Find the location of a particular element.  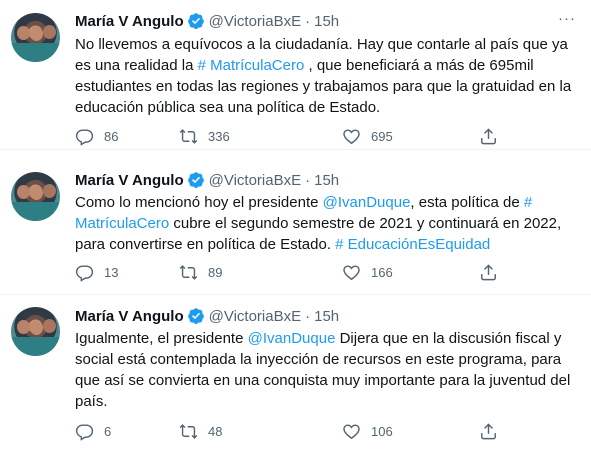

like-button: 106 is located at coordinates (367, 431).